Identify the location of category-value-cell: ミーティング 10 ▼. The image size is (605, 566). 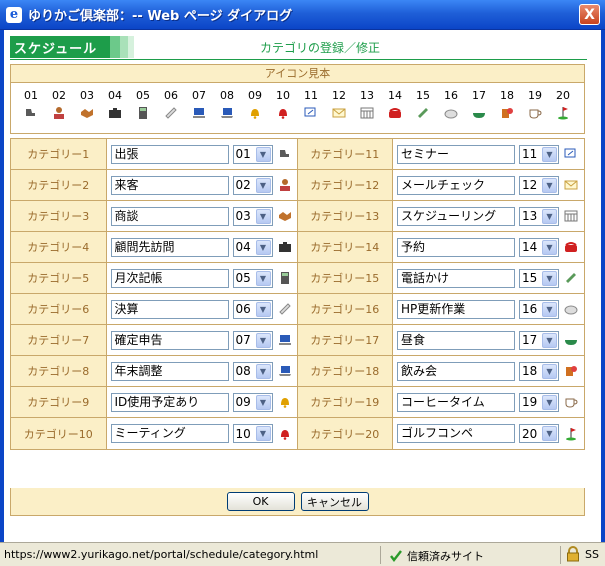
(202, 433).